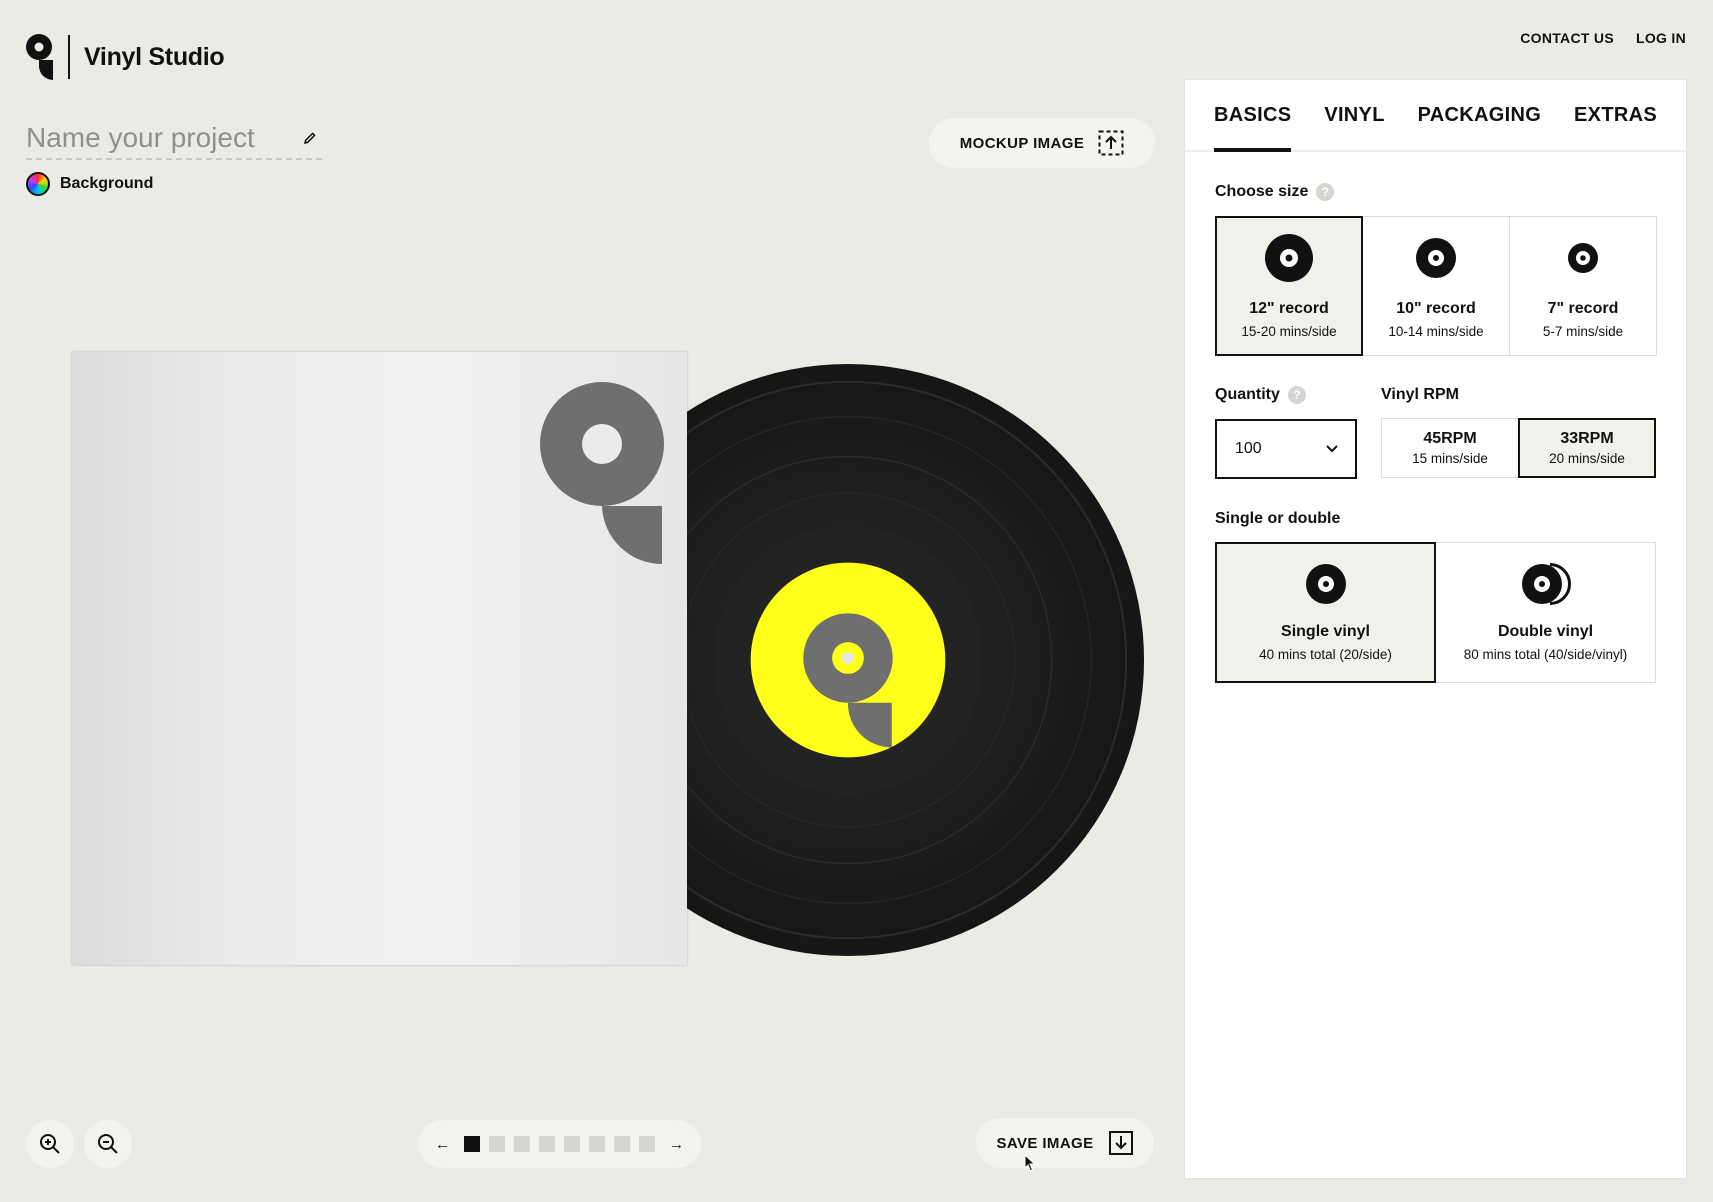 The width and height of the screenshot is (1713, 1202). I want to click on project-name-input, so click(151, 138).